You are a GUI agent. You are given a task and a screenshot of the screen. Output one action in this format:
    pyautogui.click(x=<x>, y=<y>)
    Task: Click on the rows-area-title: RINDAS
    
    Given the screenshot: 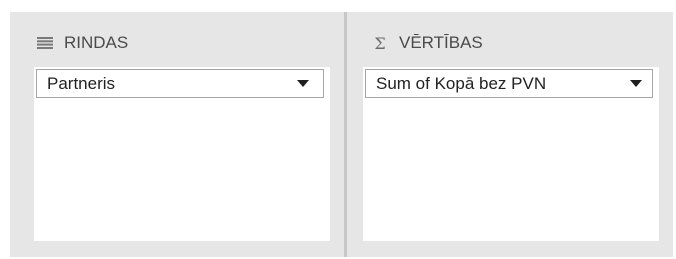 What is the action you would take?
    pyautogui.click(x=96, y=42)
    